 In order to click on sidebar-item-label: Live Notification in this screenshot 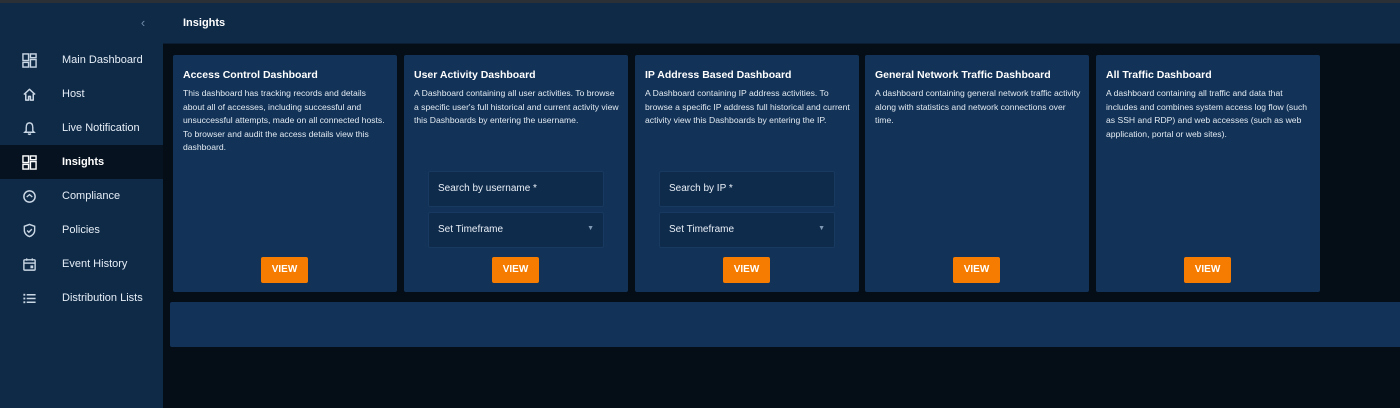, I will do `click(101, 128)`.